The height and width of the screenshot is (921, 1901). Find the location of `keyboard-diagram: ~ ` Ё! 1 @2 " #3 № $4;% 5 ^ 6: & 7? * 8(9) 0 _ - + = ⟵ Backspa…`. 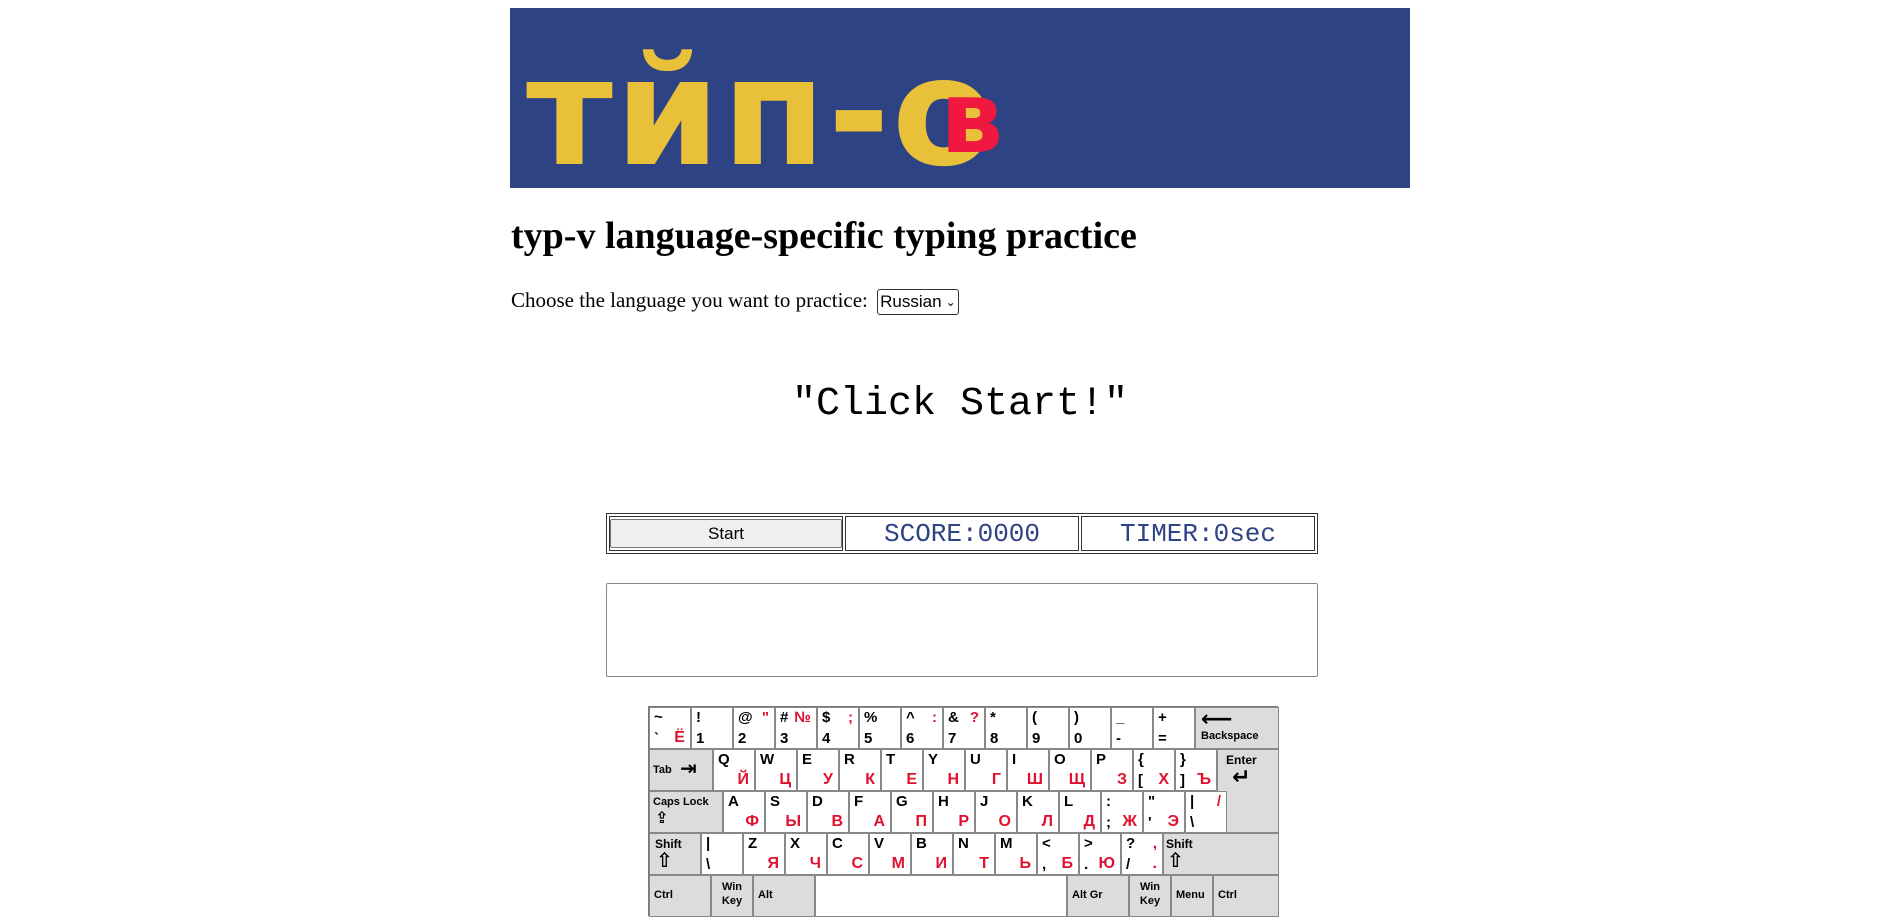

keyboard-diagram: ~ ` Ё! 1 @2 " #3 № $4;% 5 ^ 6: & 7? * 8(9) 0 _ - + = ⟵ Backspa… is located at coordinates (963, 811).